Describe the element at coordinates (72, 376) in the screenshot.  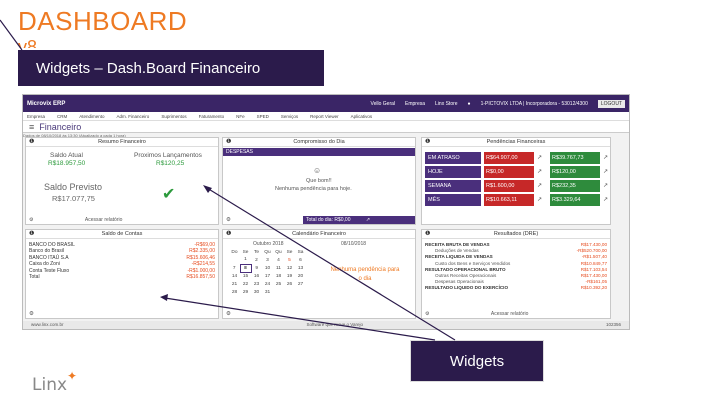
I see `logo-spark-icon: ✦` at that location.